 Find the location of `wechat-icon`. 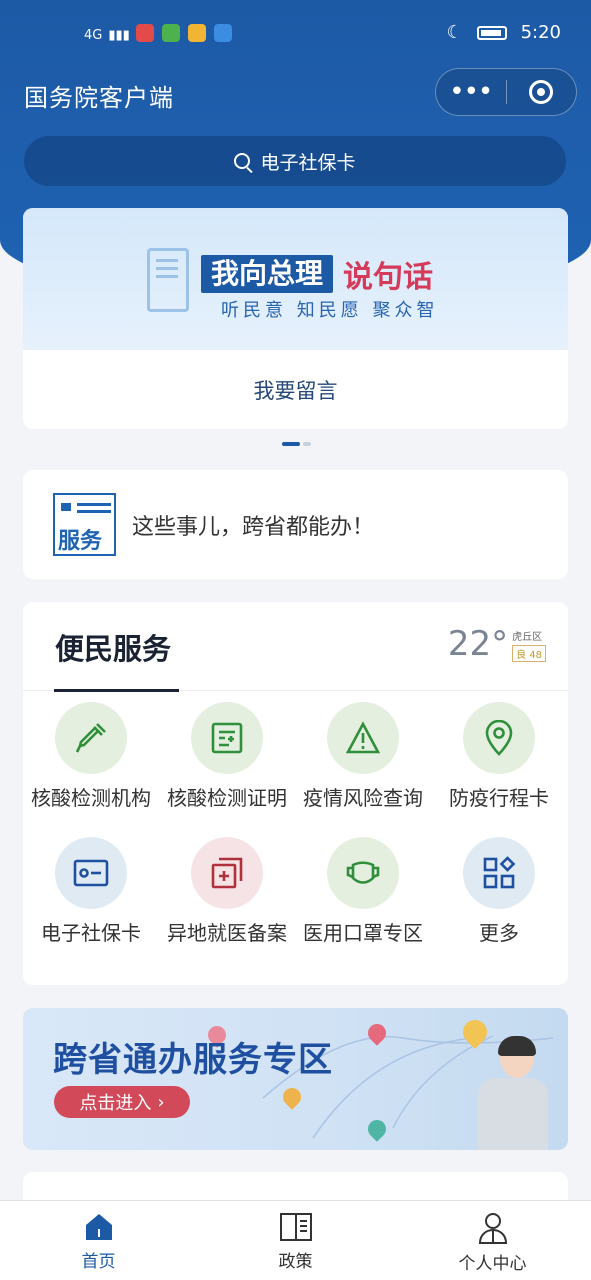

wechat-icon is located at coordinates (170, 33).